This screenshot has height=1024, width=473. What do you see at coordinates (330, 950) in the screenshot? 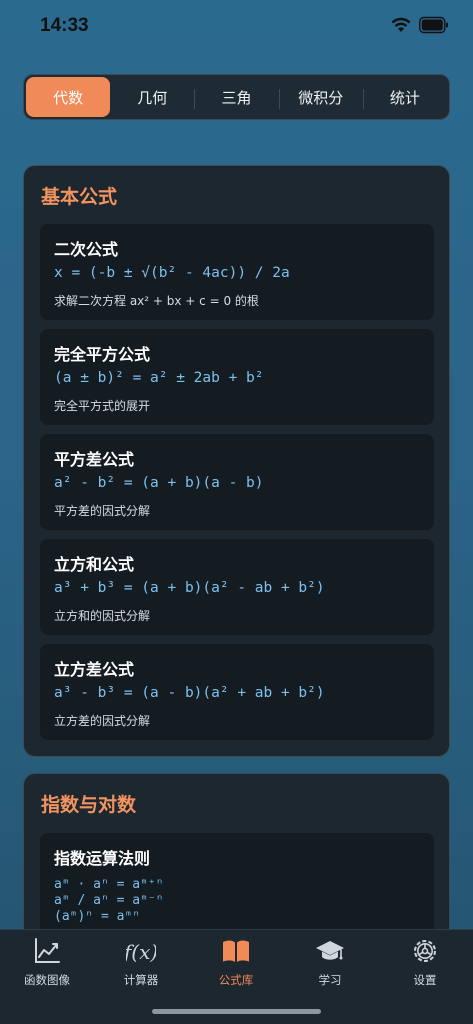
I see `graduation-cap-icon` at bounding box center [330, 950].